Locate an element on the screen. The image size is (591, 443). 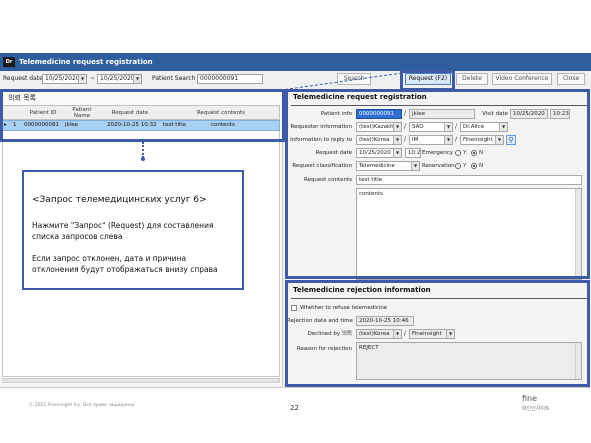
date-from-dropdown-icon: ▼ is located at coordinates (82, 79).